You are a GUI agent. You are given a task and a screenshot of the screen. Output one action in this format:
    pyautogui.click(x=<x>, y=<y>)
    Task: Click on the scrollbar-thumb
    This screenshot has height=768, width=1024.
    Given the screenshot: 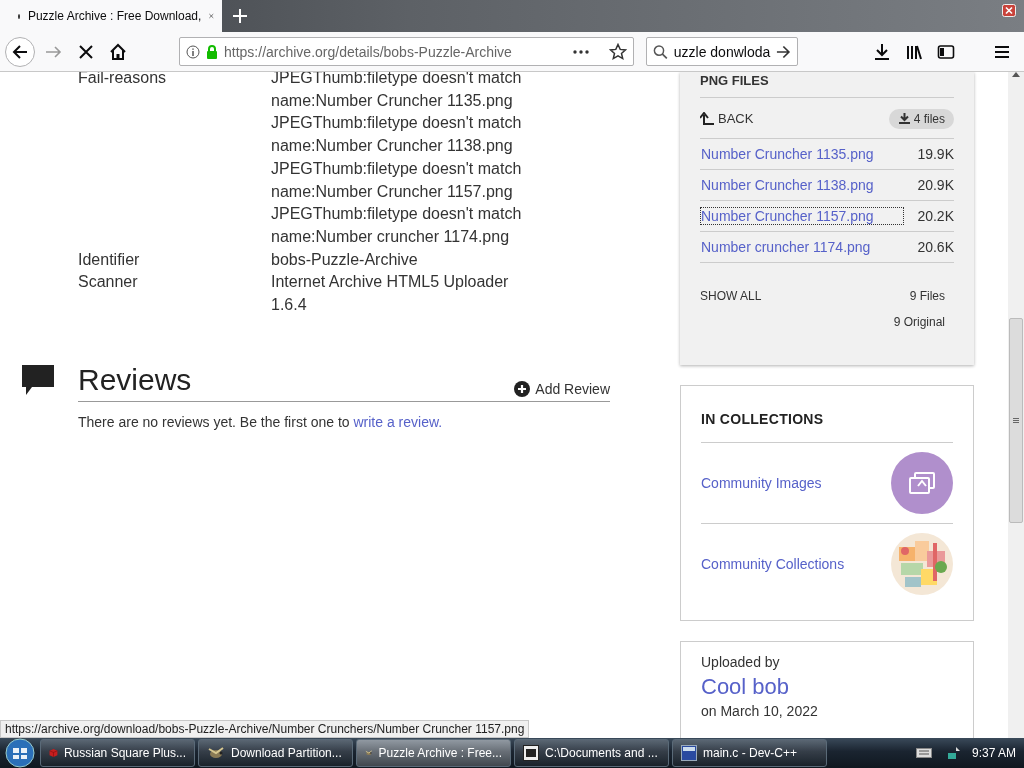 What is the action you would take?
    pyautogui.click(x=1016, y=420)
    